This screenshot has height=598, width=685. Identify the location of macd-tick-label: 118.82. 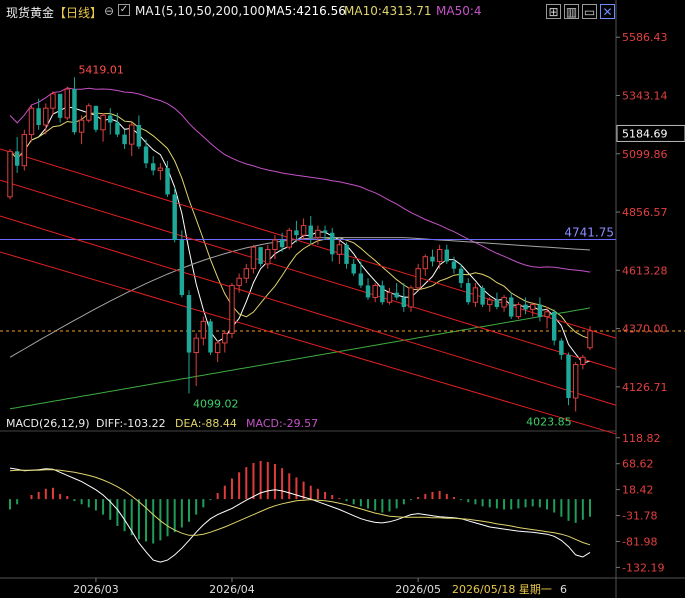
(641, 438).